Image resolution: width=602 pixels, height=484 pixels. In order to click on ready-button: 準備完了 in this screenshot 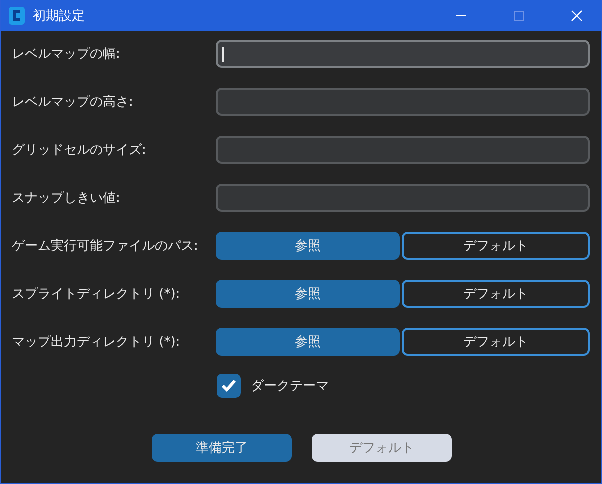, I will do `click(222, 448)`.